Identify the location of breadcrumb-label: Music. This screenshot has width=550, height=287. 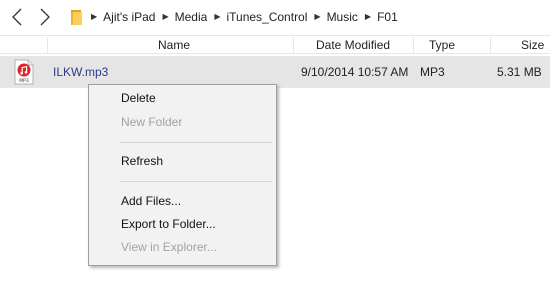
(342, 17).